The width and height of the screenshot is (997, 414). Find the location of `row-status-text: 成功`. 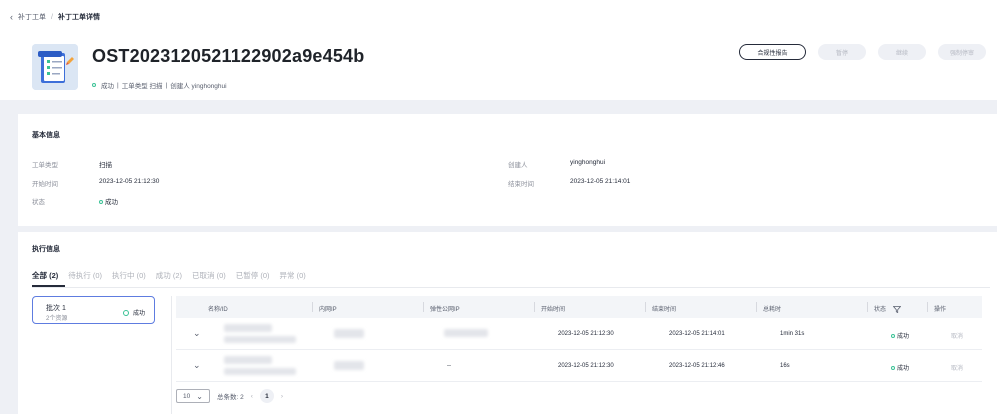

row-status-text: 成功 is located at coordinates (903, 369).